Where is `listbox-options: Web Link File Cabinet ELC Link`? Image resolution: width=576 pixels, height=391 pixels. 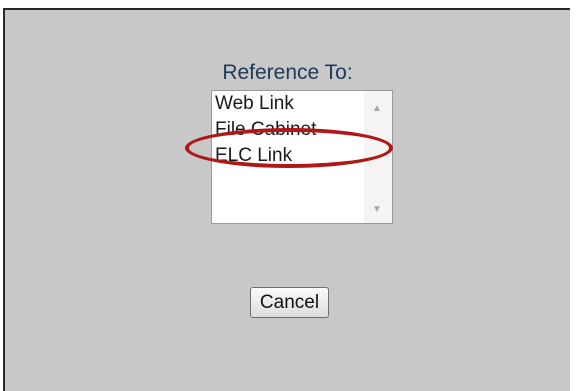
listbox-options: Web Link File Cabinet ELC Link is located at coordinates (265, 130).